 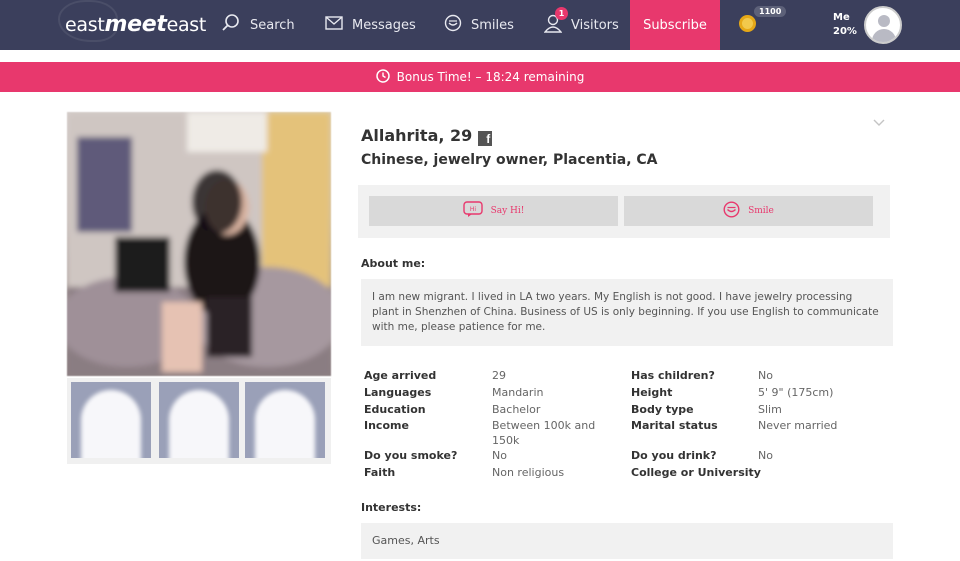 I want to click on nav-messages-label: Messages, so click(x=384, y=25).